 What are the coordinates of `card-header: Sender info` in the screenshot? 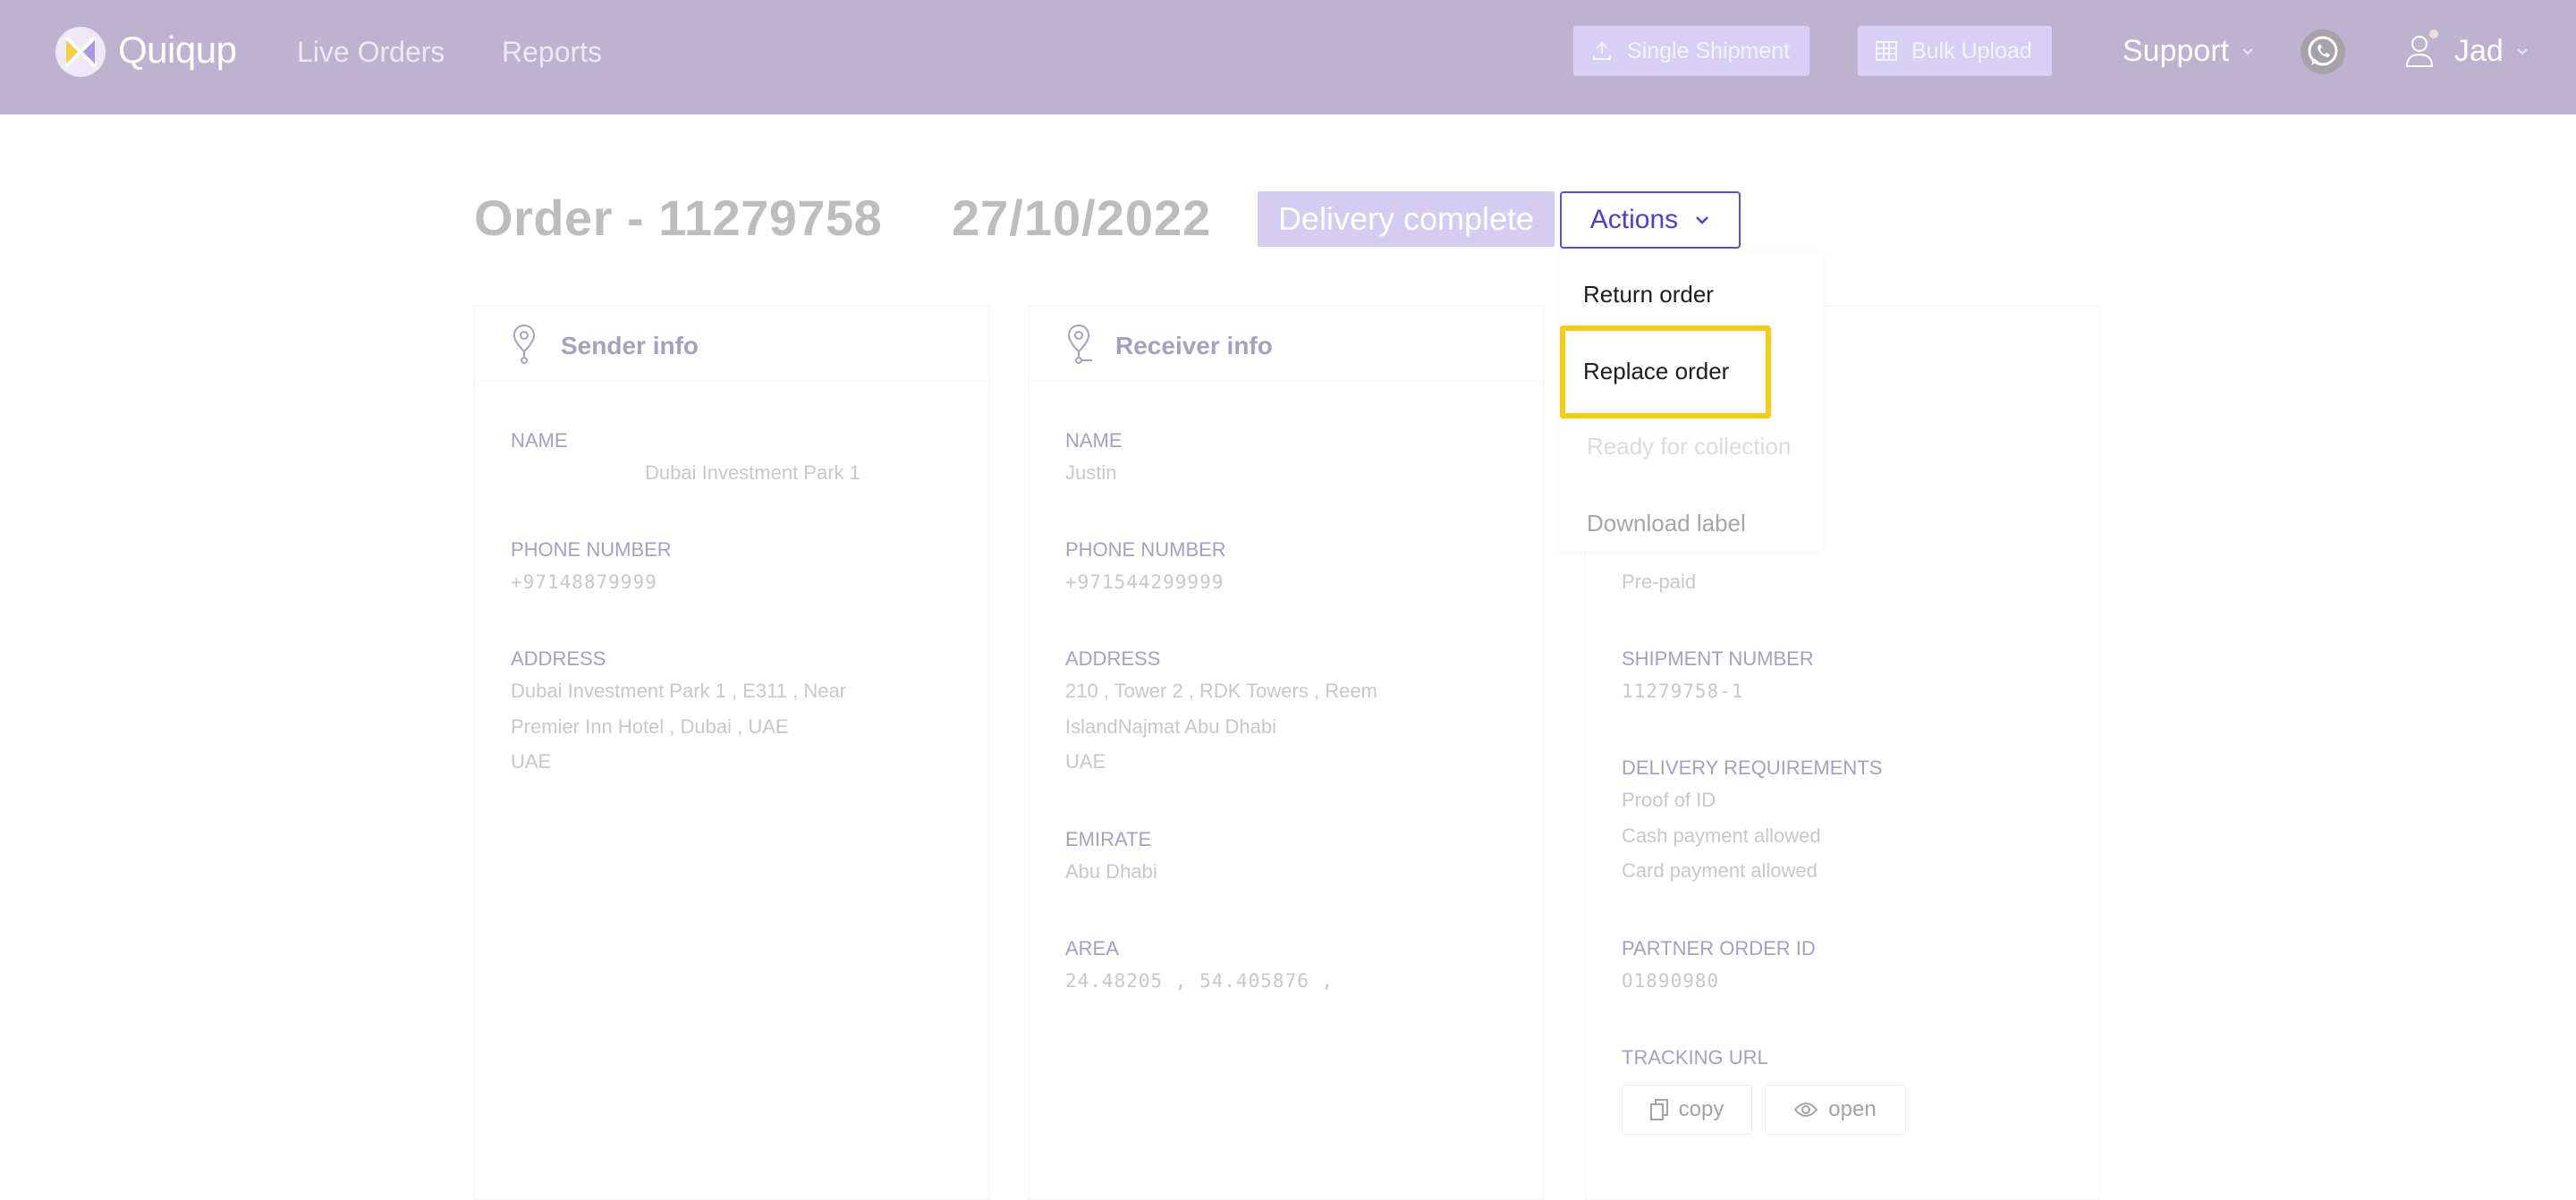 It's located at (731, 344).